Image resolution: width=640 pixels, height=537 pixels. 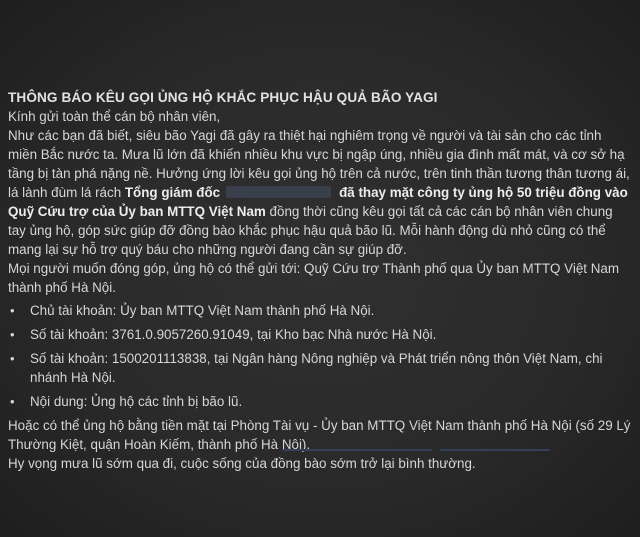 I want to click on greeting: Kính gửi toàn thể cán bộ nhân viên,, so click(x=114, y=116).